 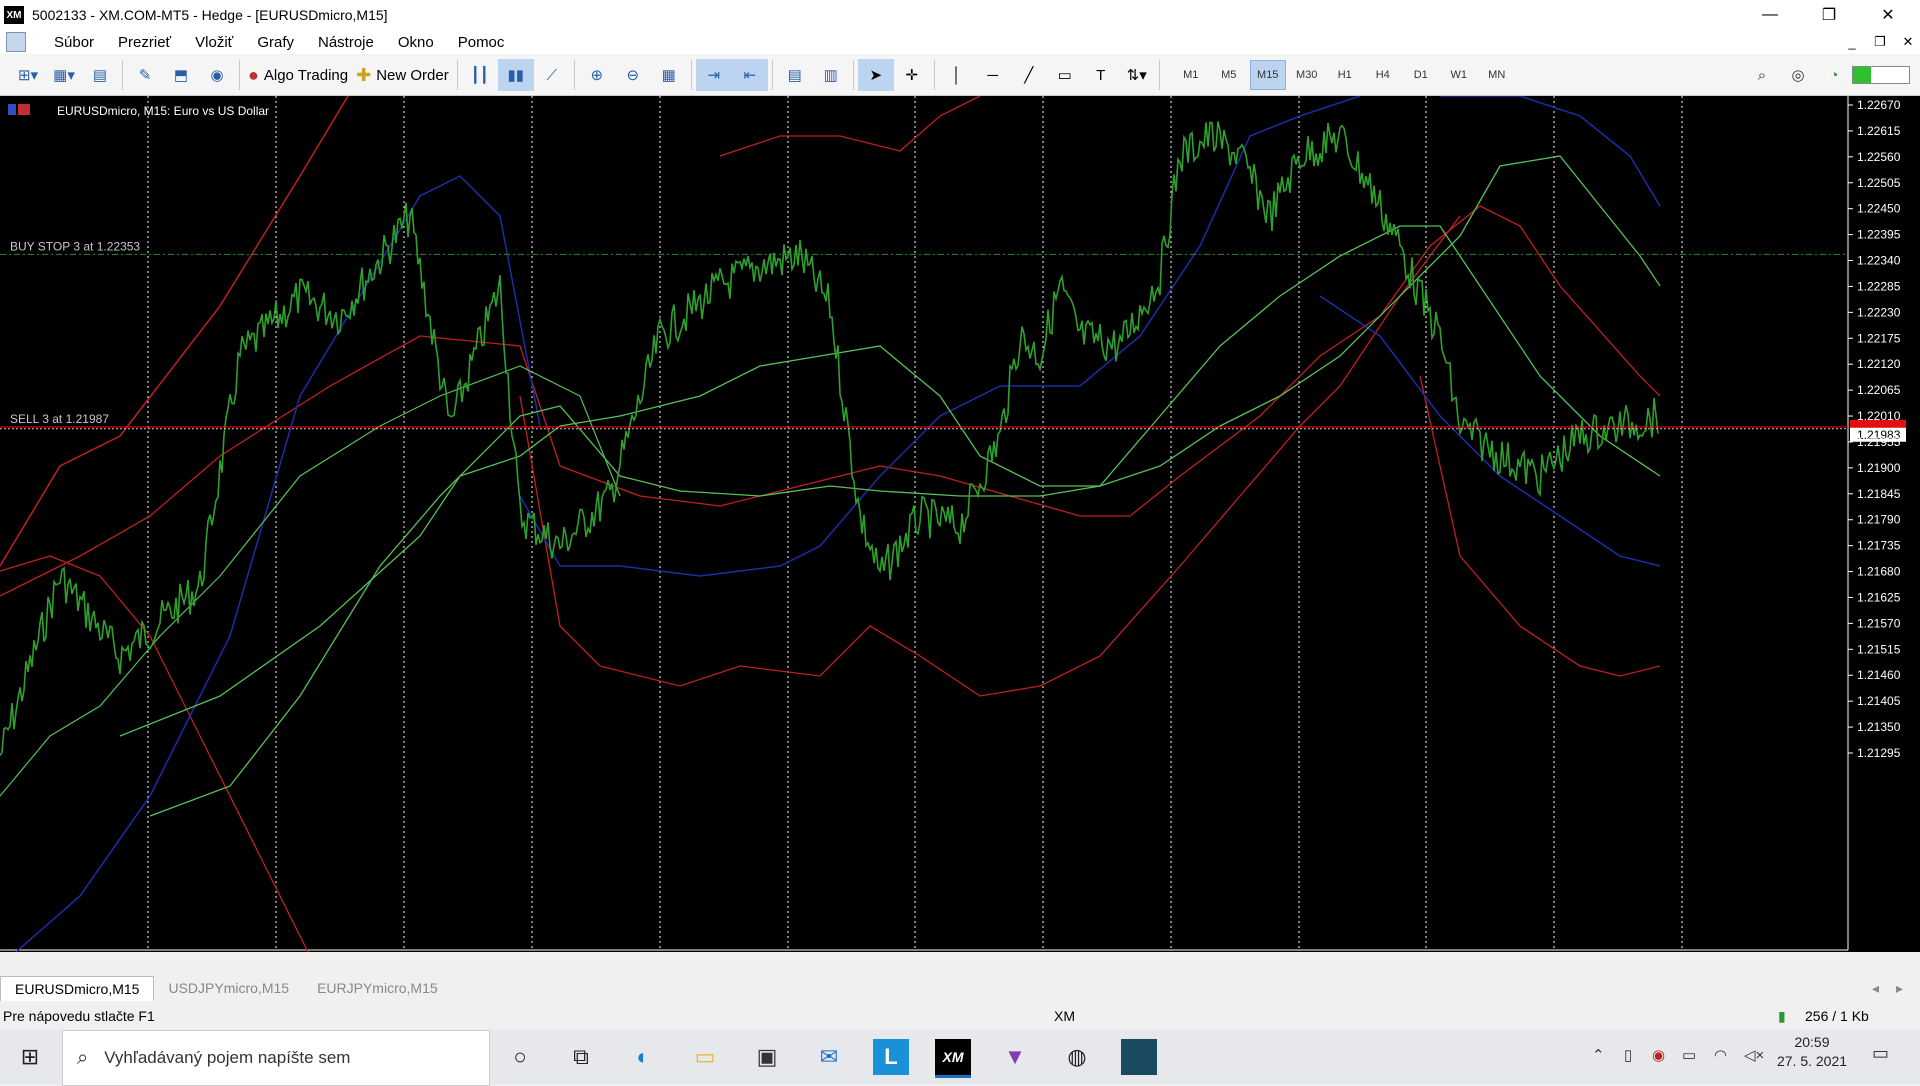 I want to click on arrows-icon: ⇅▾, so click(x=1137, y=75).